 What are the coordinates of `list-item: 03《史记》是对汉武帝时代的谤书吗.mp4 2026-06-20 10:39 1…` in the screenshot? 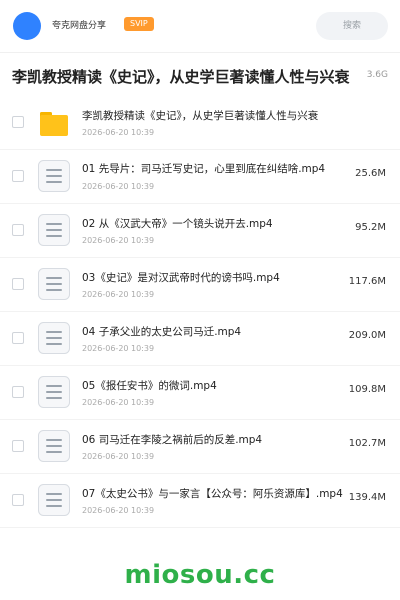 It's located at (200, 285).